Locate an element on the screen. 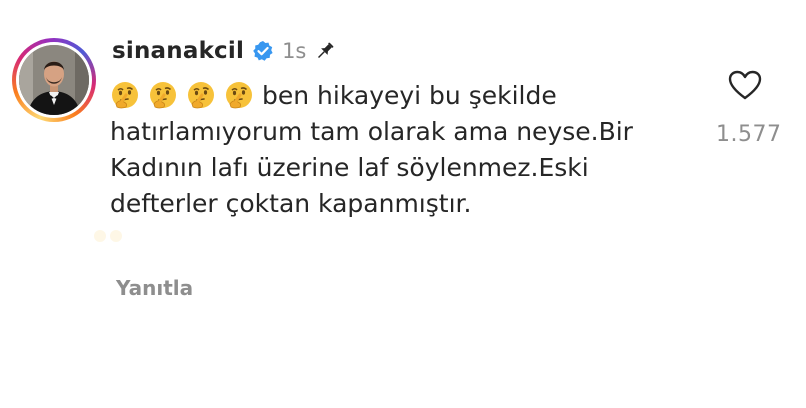  verified-badge-icon is located at coordinates (263, 51).